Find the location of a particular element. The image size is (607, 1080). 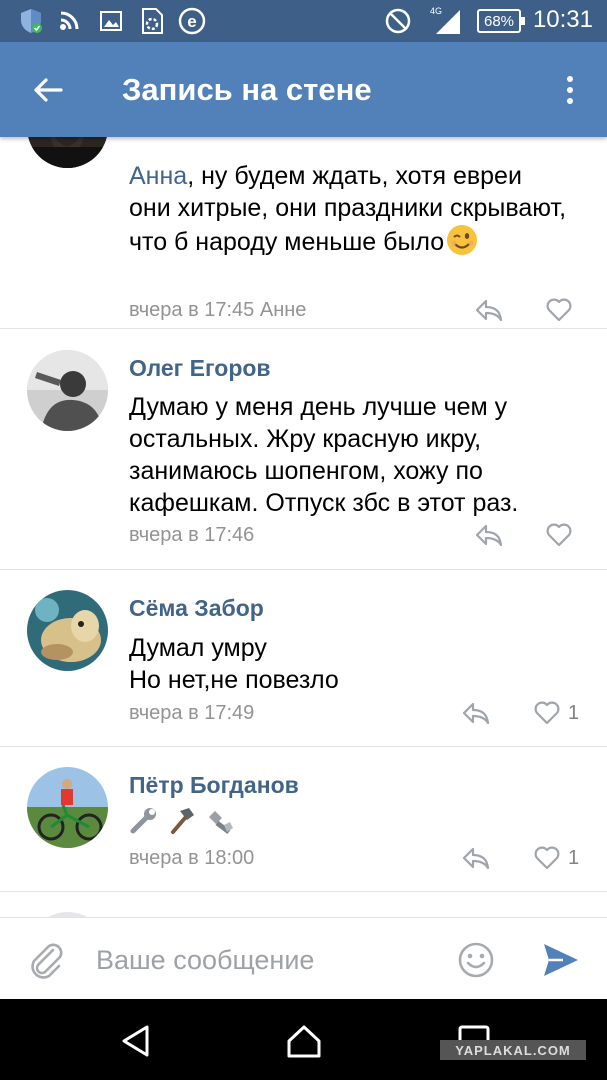

battery-level: 68% is located at coordinates (499, 21).